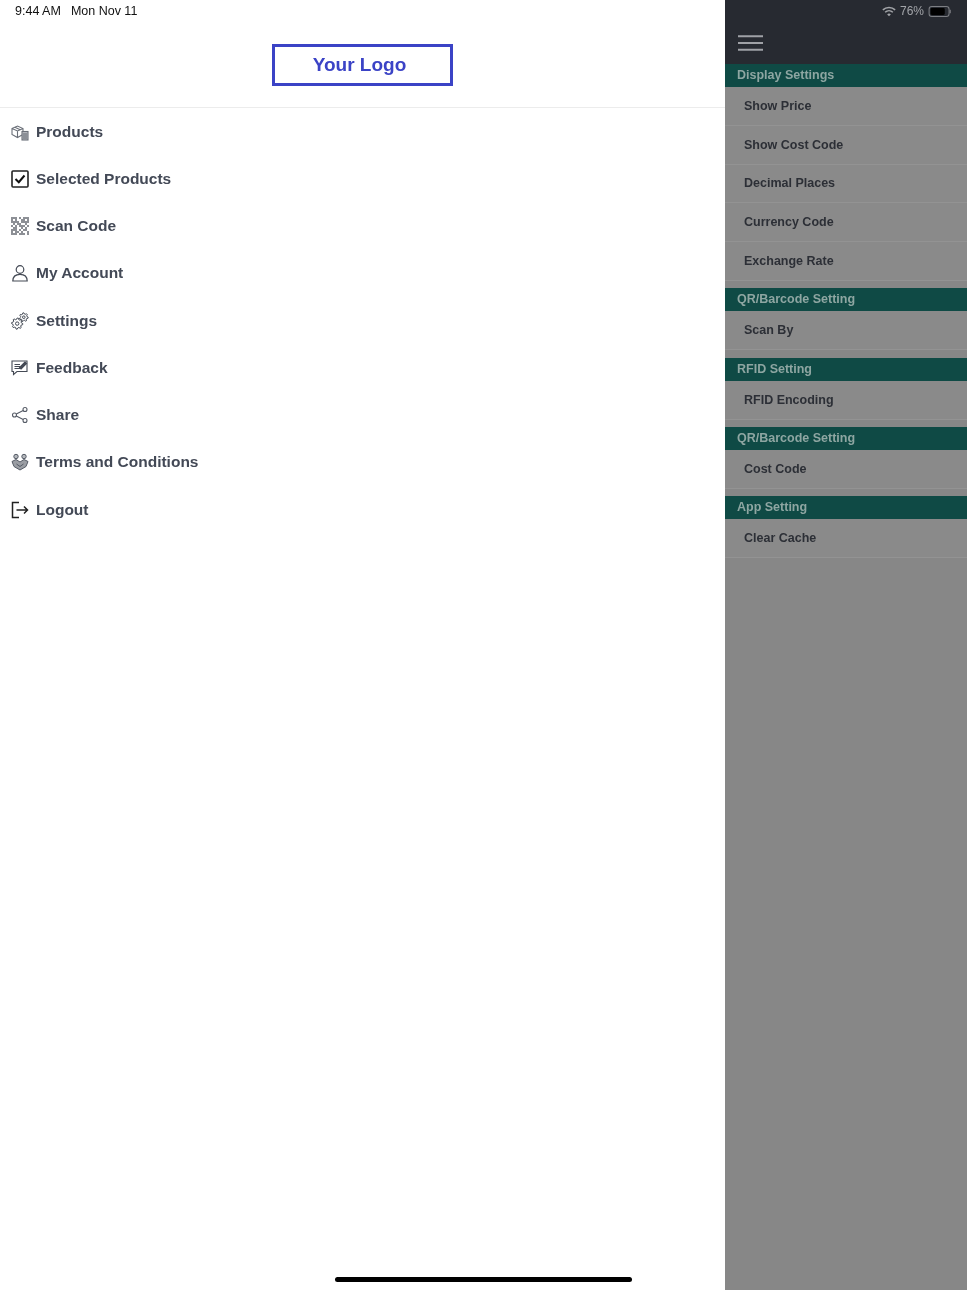 Image resolution: width=967 pixels, height=1290 pixels. Describe the element at coordinates (846, 75) in the screenshot. I see `section-header: Display Settings` at that location.